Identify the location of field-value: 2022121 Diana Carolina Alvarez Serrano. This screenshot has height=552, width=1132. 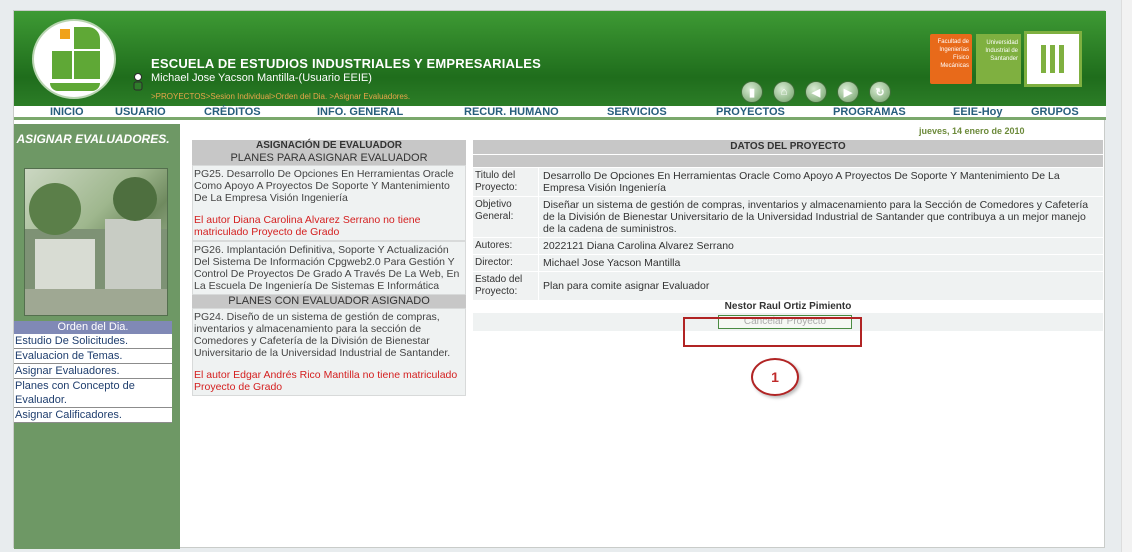
(820, 246).